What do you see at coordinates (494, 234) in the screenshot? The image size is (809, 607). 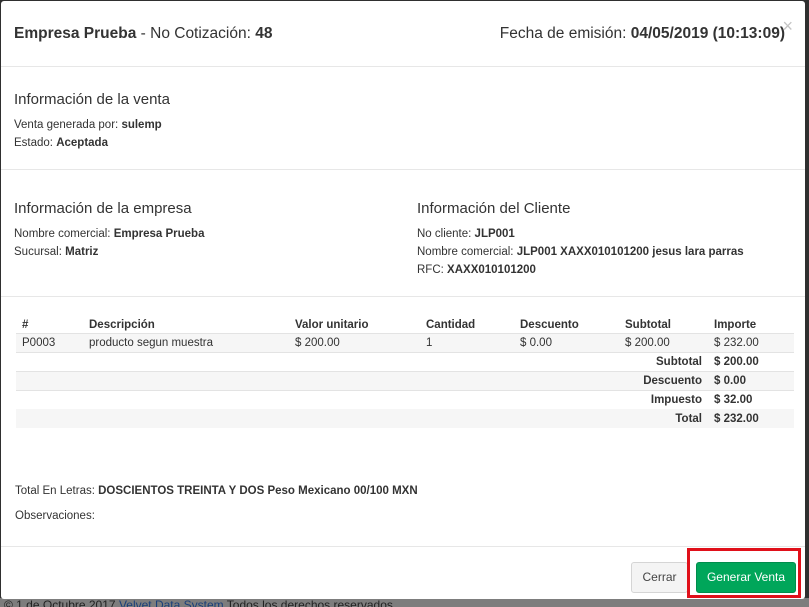 I see `client-number-value: JLP001` at bounding box center [494, 234].